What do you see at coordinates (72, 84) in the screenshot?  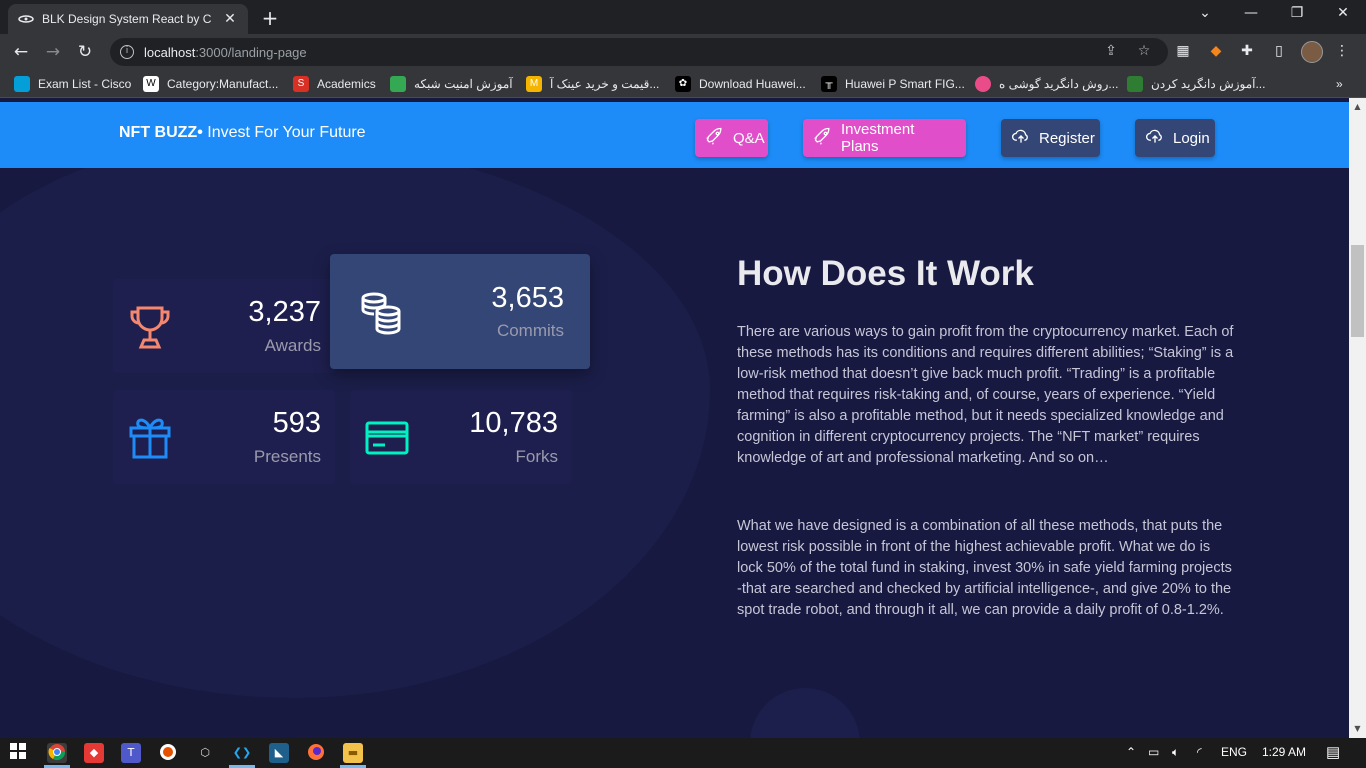 I see `bookmark-item: Exam List - Cisco` at bounding box center [72, 84].